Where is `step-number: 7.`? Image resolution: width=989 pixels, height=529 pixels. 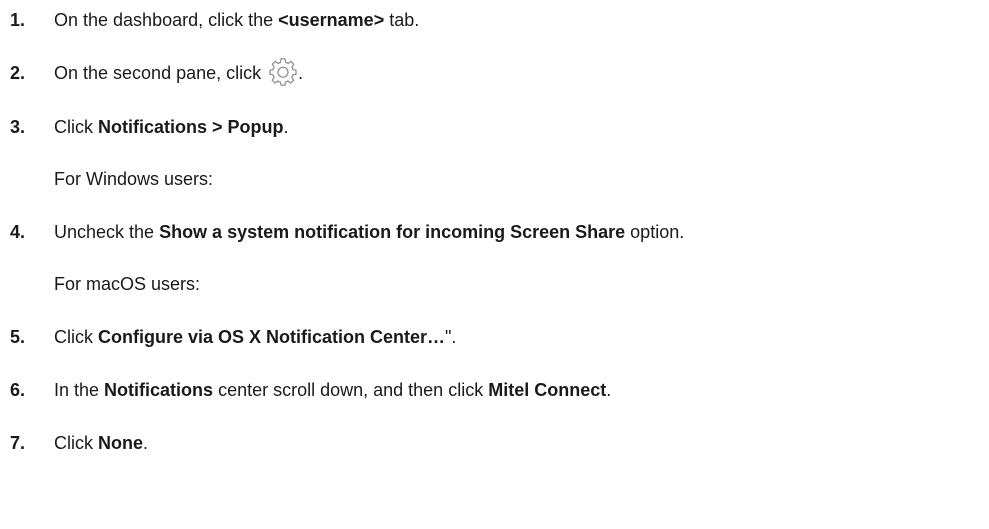
step-number: 7. is located at coordinates (18, 443).